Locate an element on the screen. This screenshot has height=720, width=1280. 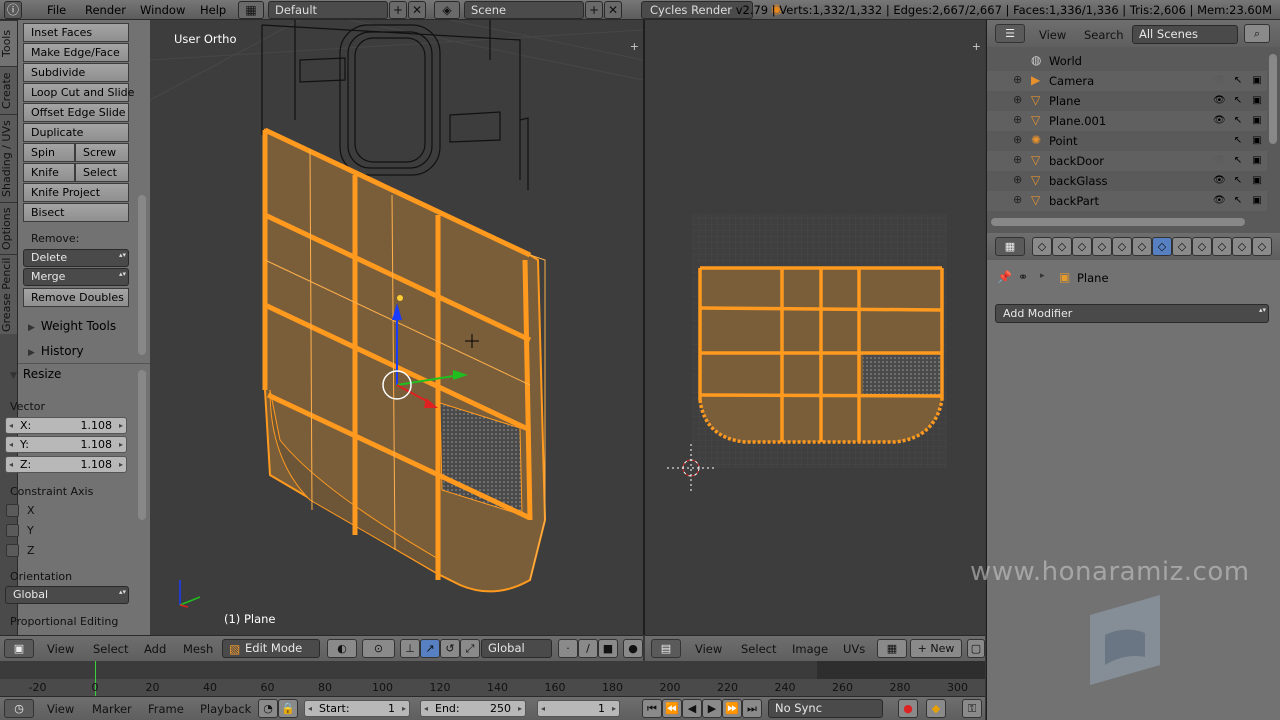
orientation-dropdown: Global is located at coordinates (67, 595).